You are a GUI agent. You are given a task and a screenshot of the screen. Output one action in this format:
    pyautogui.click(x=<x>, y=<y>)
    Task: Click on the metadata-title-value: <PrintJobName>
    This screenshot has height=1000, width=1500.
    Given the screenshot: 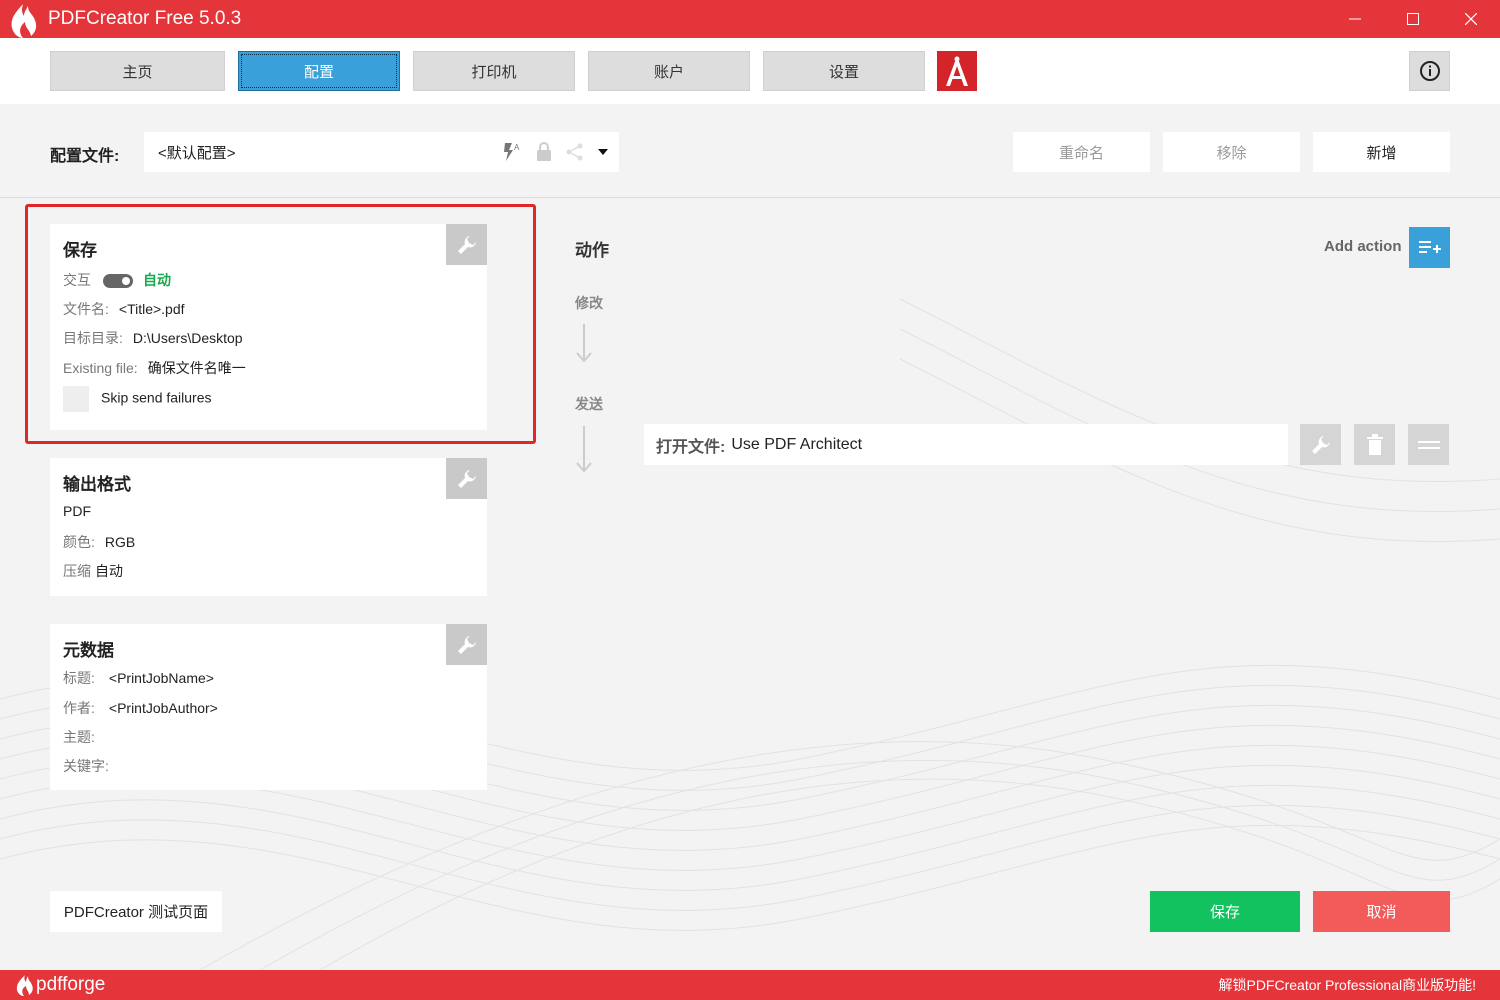 What is the action you would take?
    pyautogui.click(x=161, y=678)
    